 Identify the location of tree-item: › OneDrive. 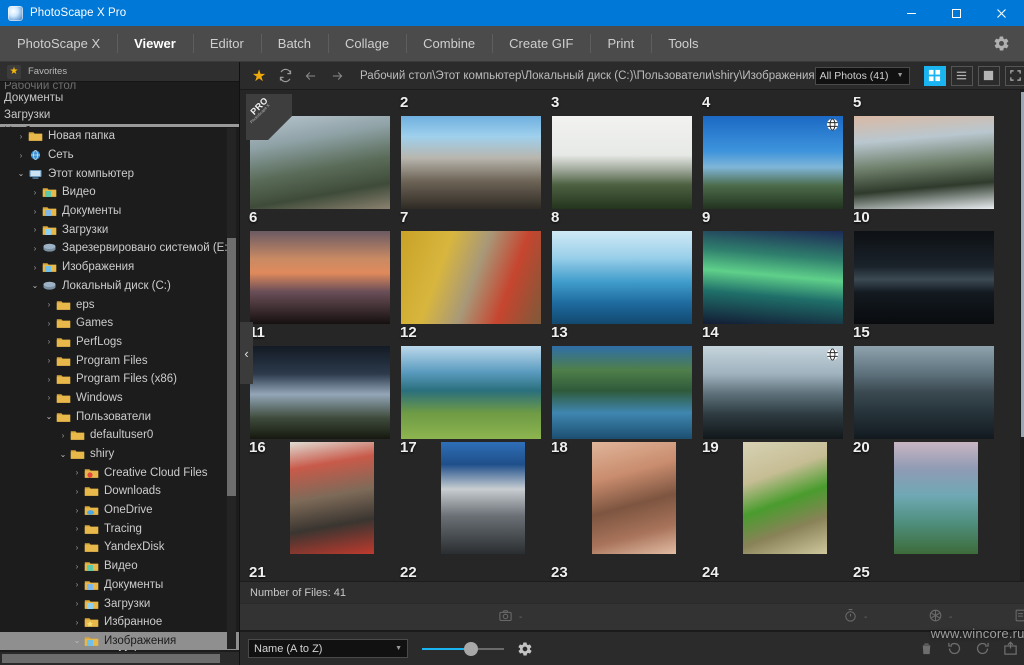
(119, 510).